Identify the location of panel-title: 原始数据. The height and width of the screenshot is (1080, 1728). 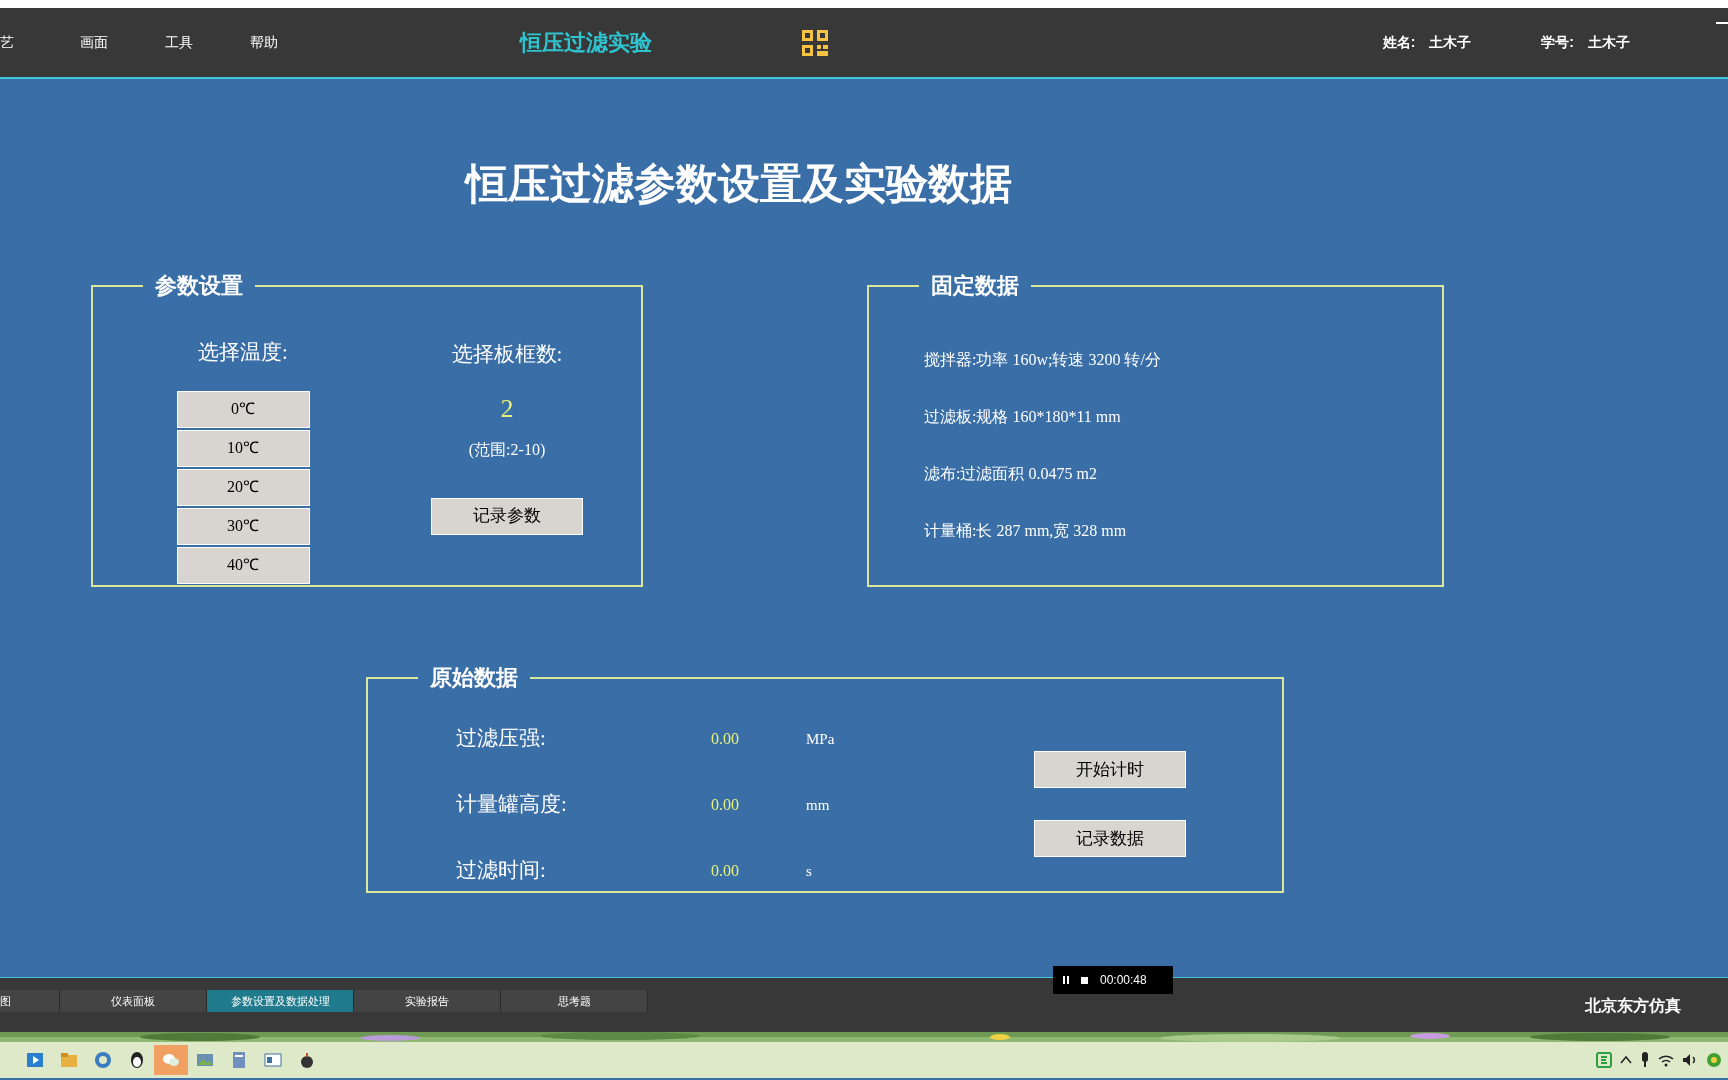
(474, 678).